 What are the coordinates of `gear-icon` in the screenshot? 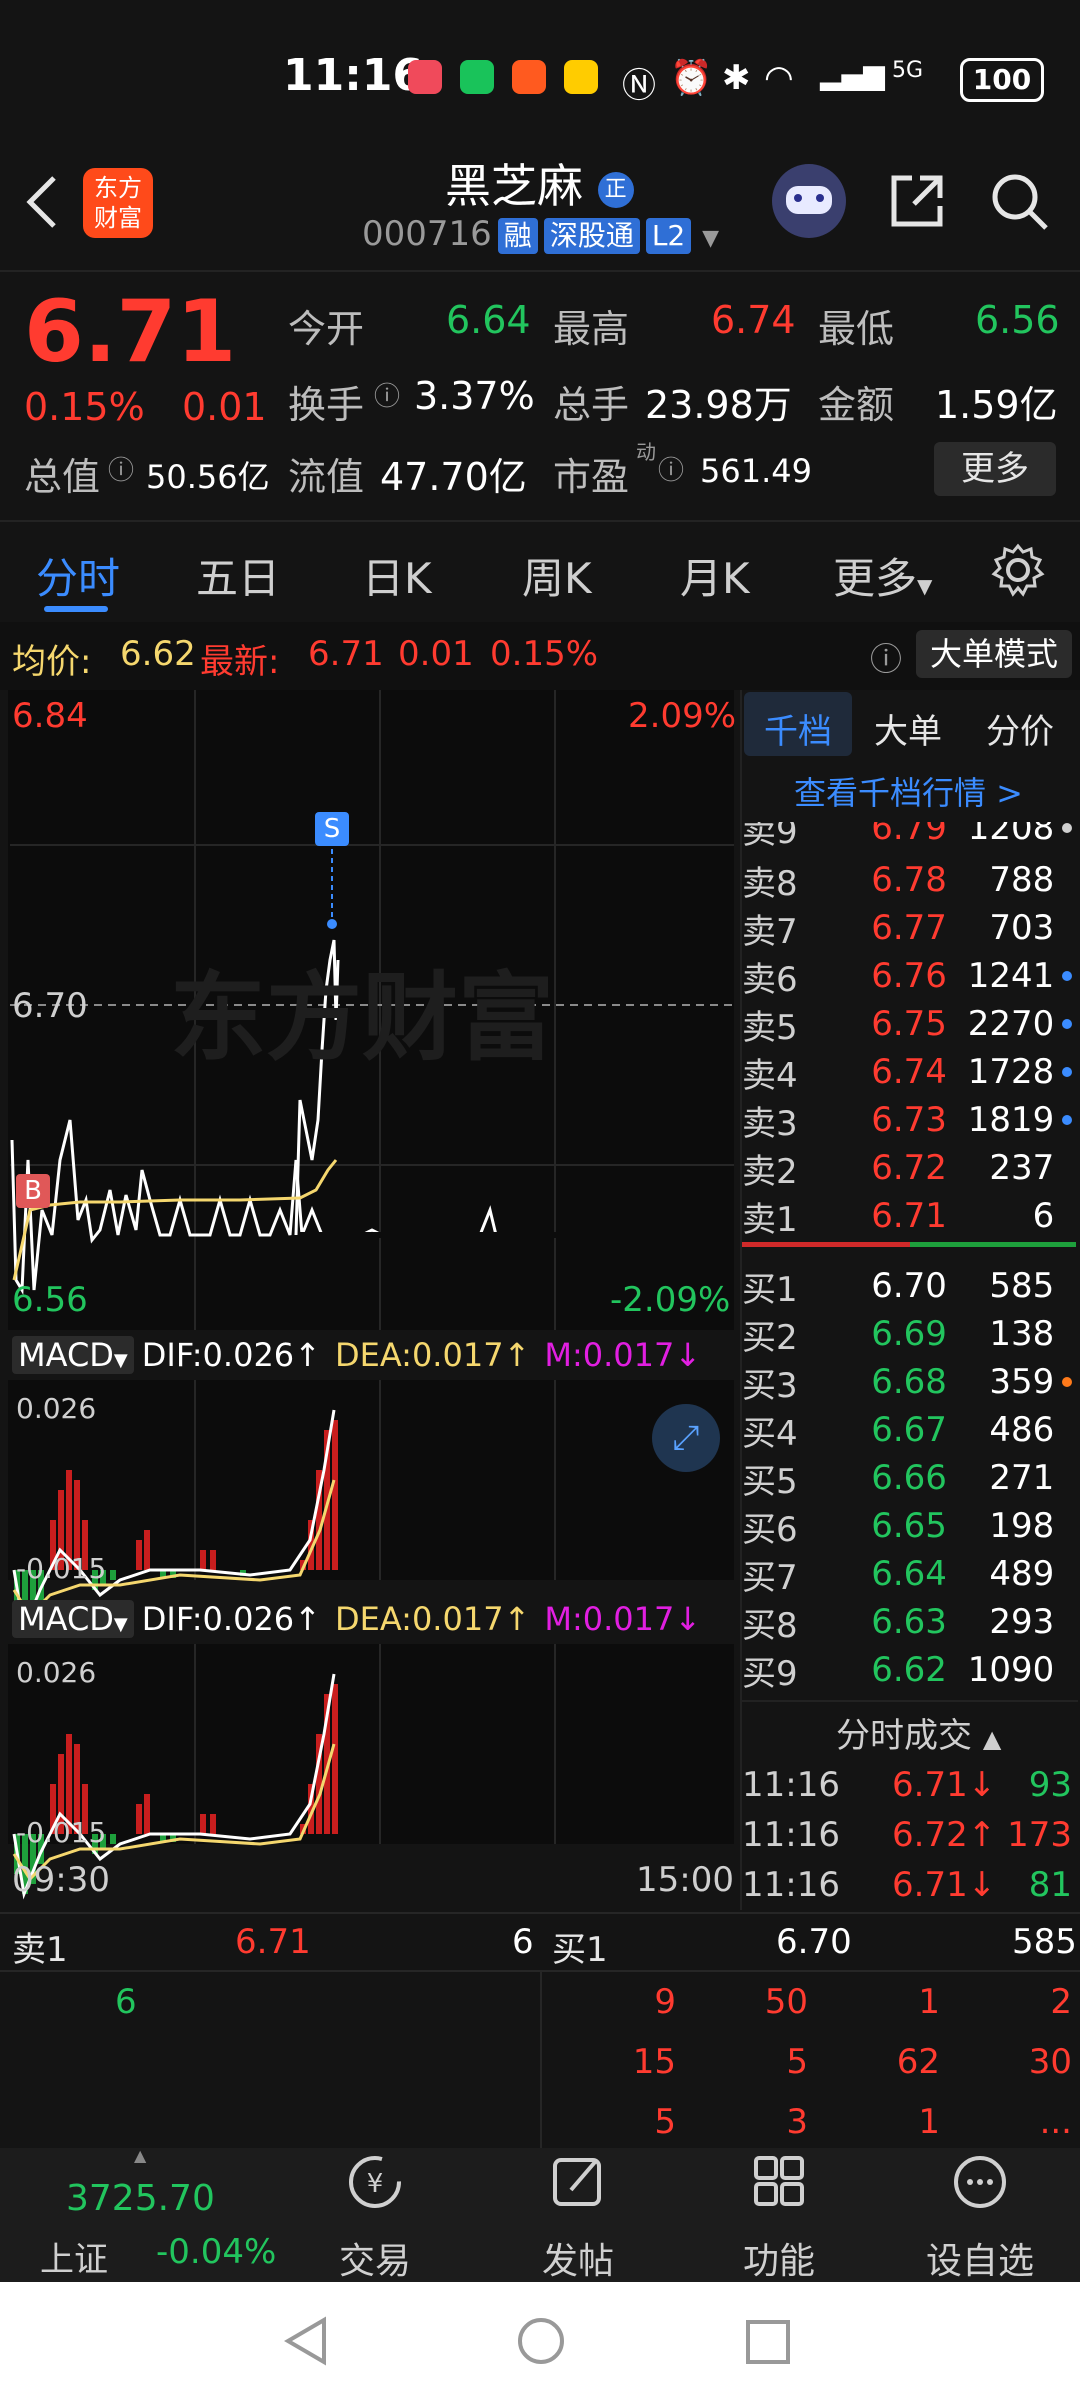 It's located at (1018, 570).